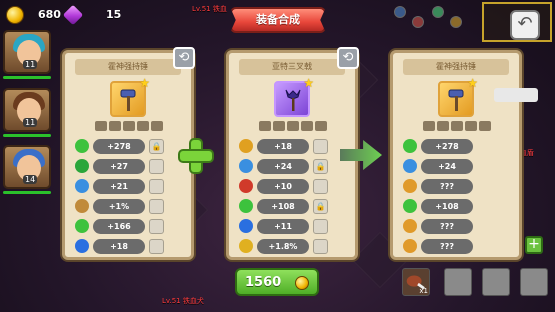  Describe the element at coordinates (131, 187) in the screenshot. I see `stat-row: +21` at that location.